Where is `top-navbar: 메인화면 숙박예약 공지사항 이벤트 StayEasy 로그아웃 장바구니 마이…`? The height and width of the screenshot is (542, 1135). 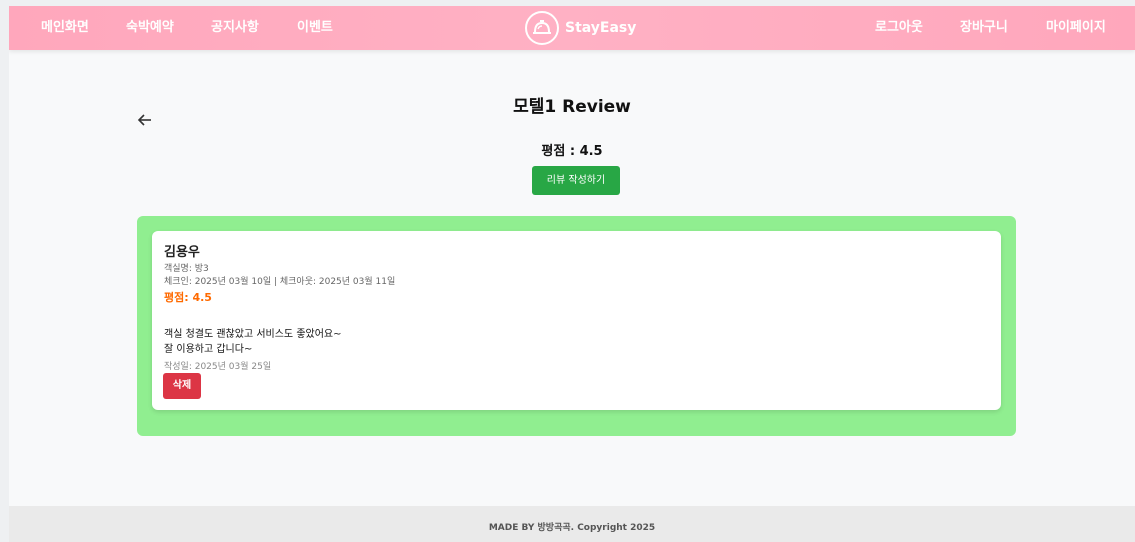 top-navbar: 메인화면 숙박예약 공지사항 이벤트 StayEasy 로그아웃 장바구니 마이… is located at coordinates (572, 28).